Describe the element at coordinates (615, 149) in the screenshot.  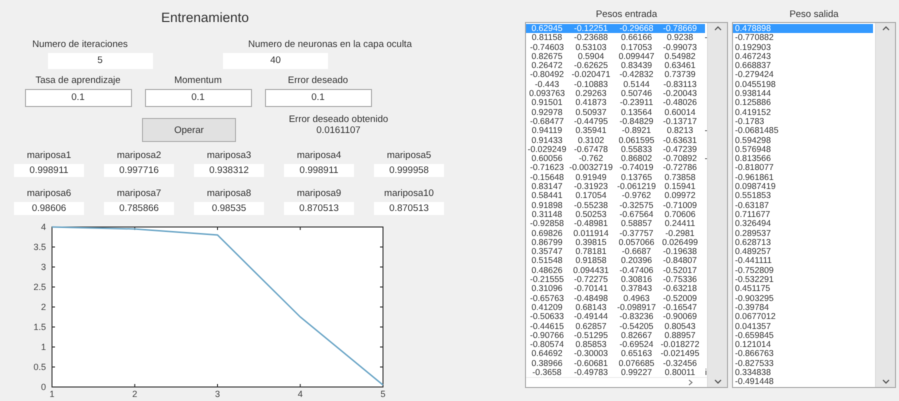
I see `list-row: -0.029249 -0.67478 0.55833 -0.47239` at that location.